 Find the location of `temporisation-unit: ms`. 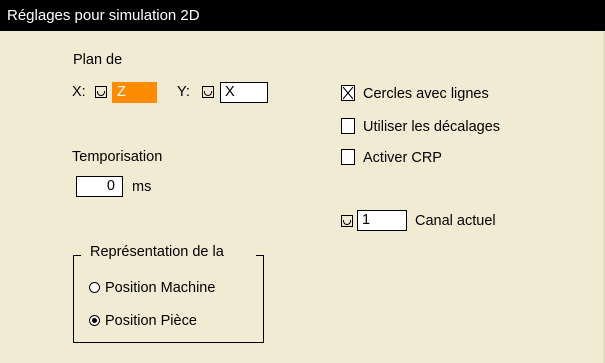

temporisation-unit: ms is located at coordinates (142, 187).